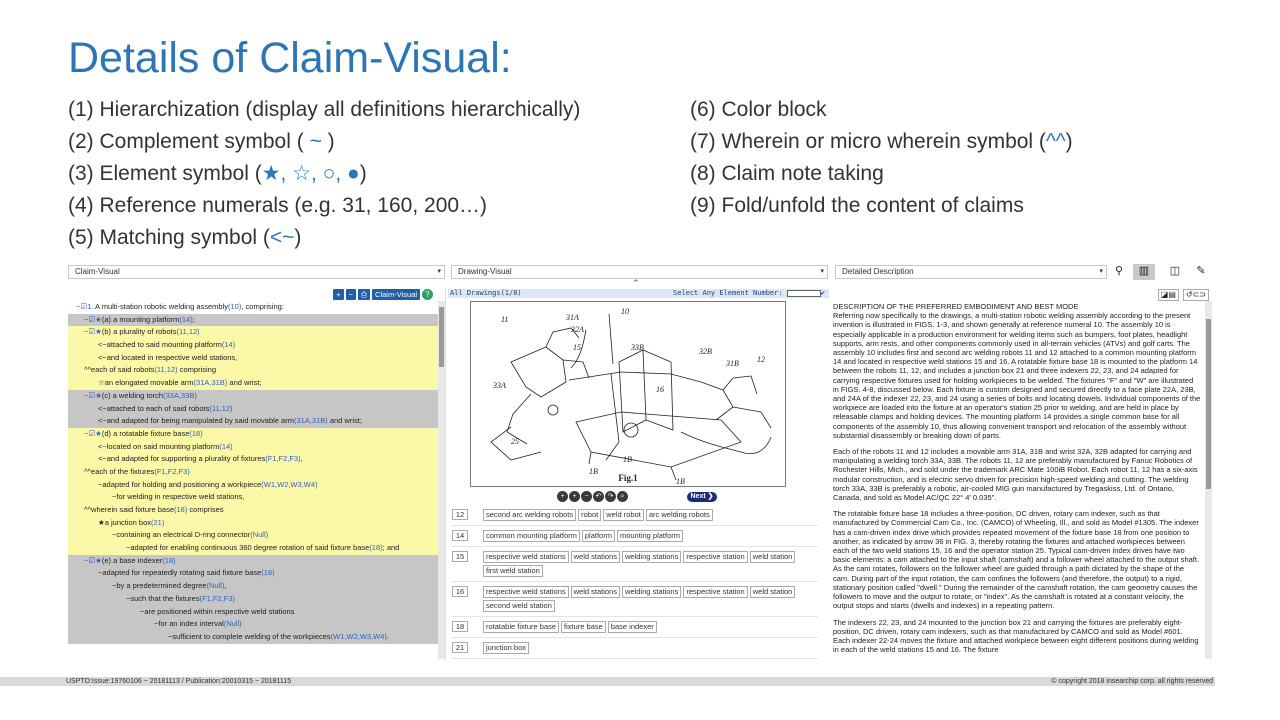 The width and height of the screenshot is (1280, 720). What do you see at coordinates (649, 536) in the screenshot?
I see `element-name-chip: mounting platform` at bounding box center [649, 536].